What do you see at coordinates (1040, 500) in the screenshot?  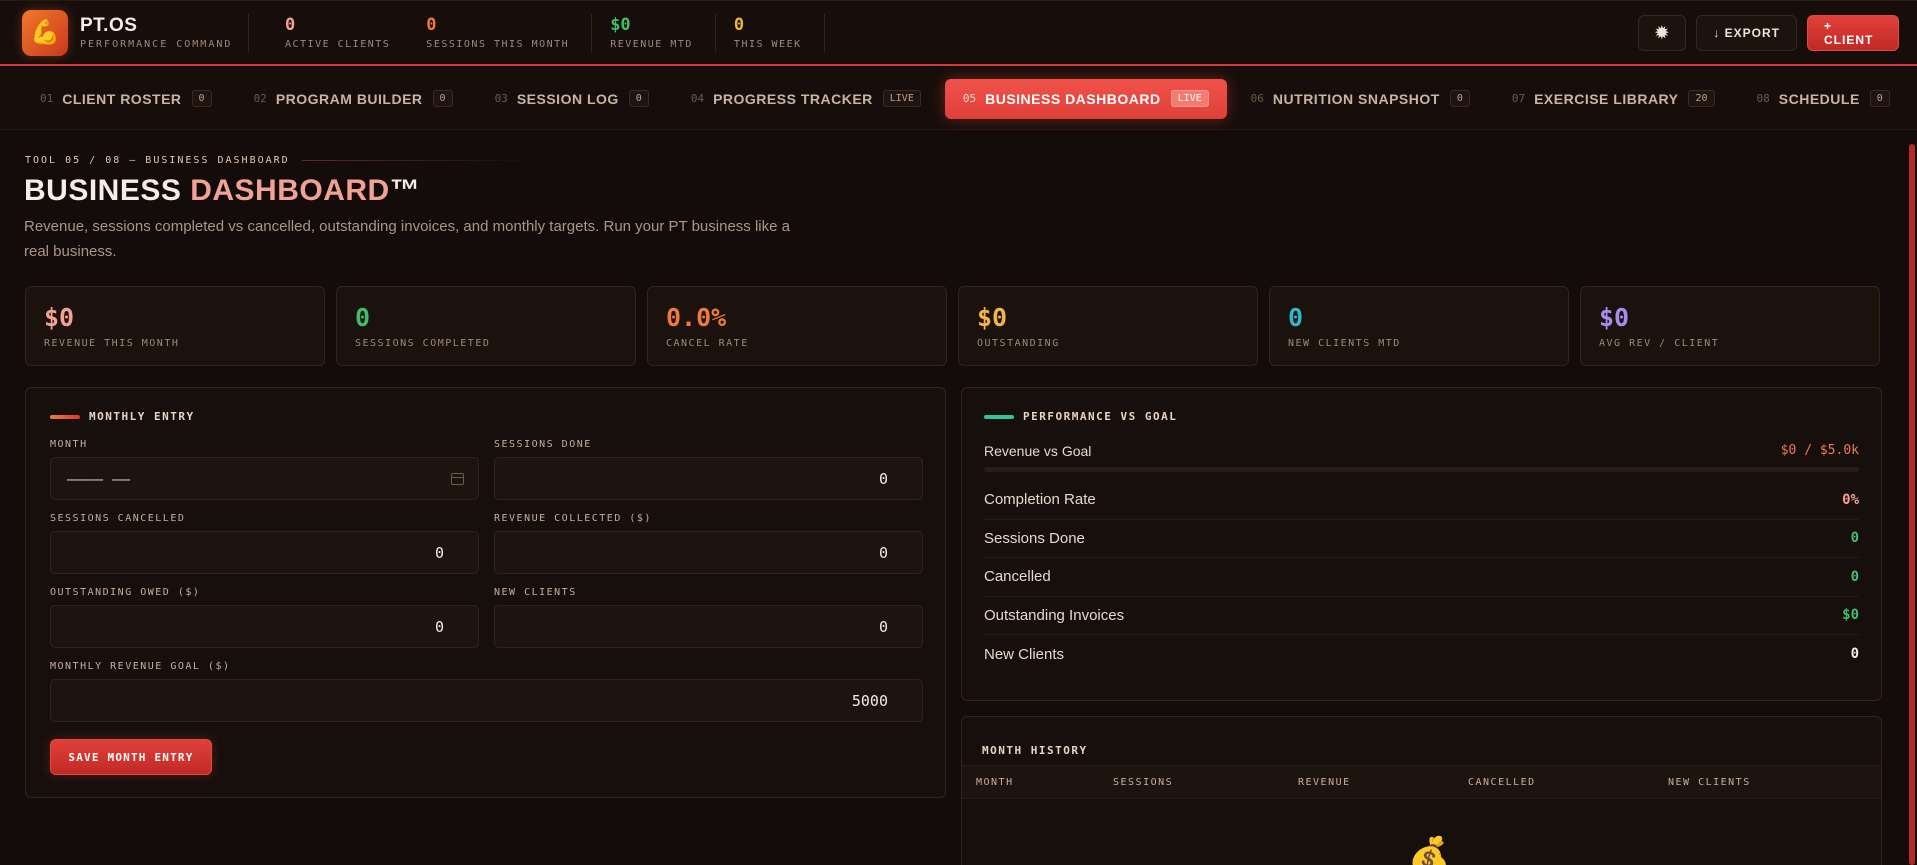 I see `metric-label: Completion Rate` at bounding box center [1040, 500].